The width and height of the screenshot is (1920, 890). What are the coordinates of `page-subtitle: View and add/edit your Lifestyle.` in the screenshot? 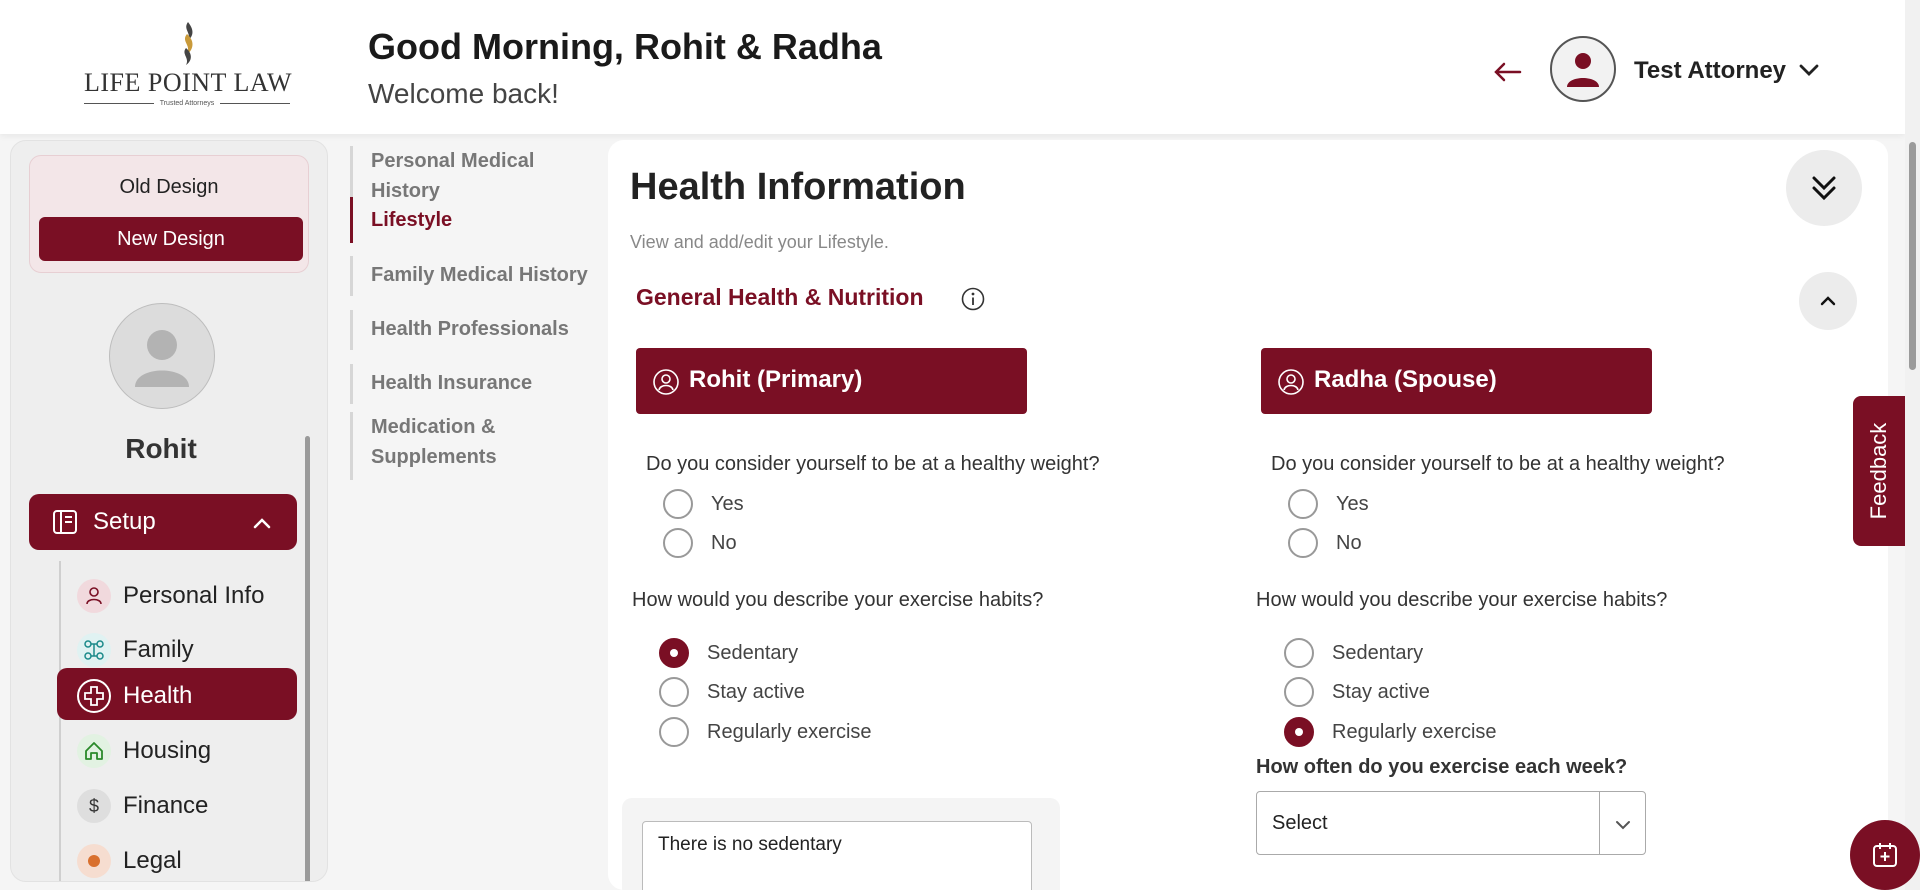 It's located at (759, 242).